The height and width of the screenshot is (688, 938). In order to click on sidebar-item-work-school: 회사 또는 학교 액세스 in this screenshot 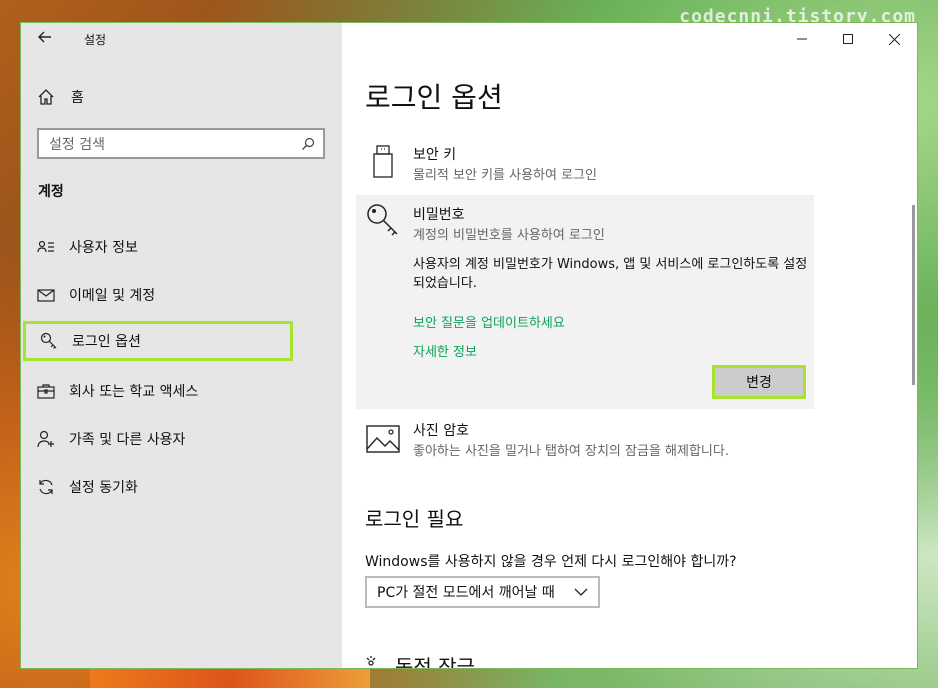, I will do `click(158, 391)`.